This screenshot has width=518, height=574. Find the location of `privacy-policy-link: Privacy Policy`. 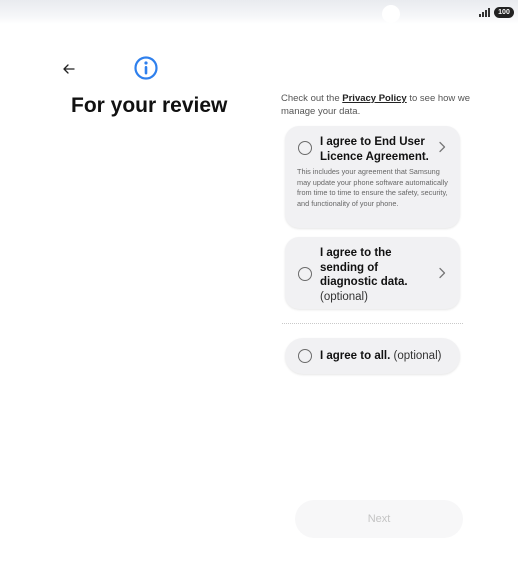

privacy-policy-link: Privacy Policy is located at coordinates (374, 98).